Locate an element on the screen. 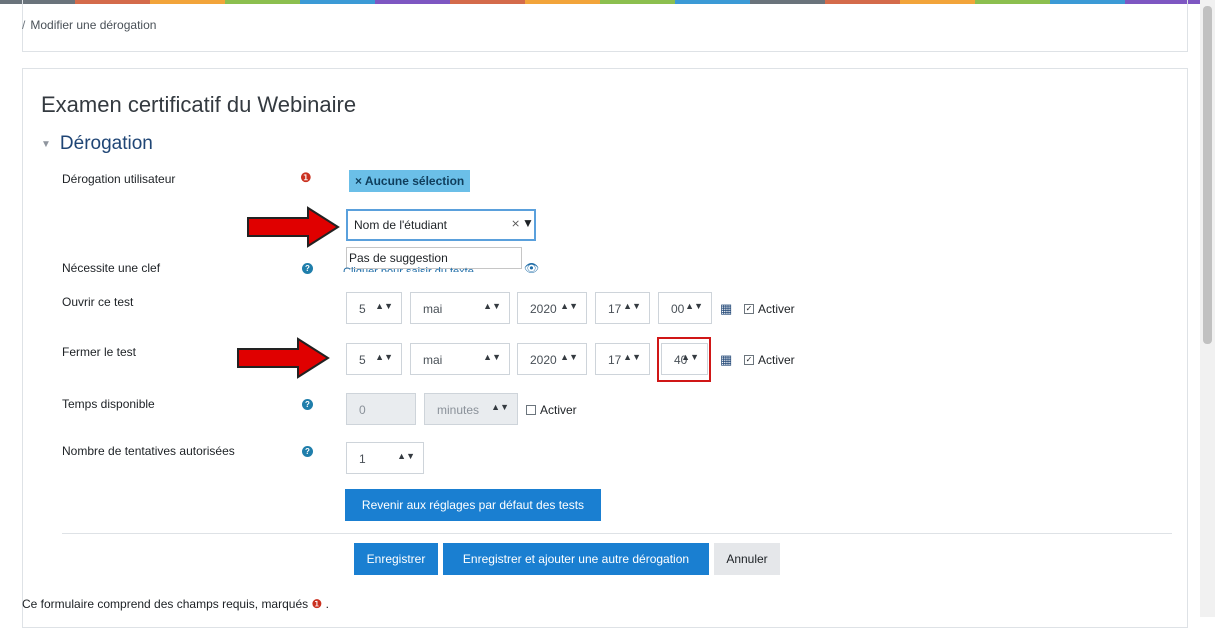 The image size is (1215, 628). student-search-input is located at coordinates (424, 225).